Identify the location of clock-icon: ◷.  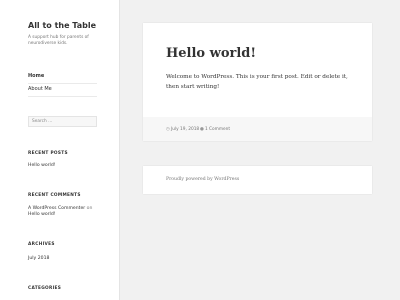
(168, 129).